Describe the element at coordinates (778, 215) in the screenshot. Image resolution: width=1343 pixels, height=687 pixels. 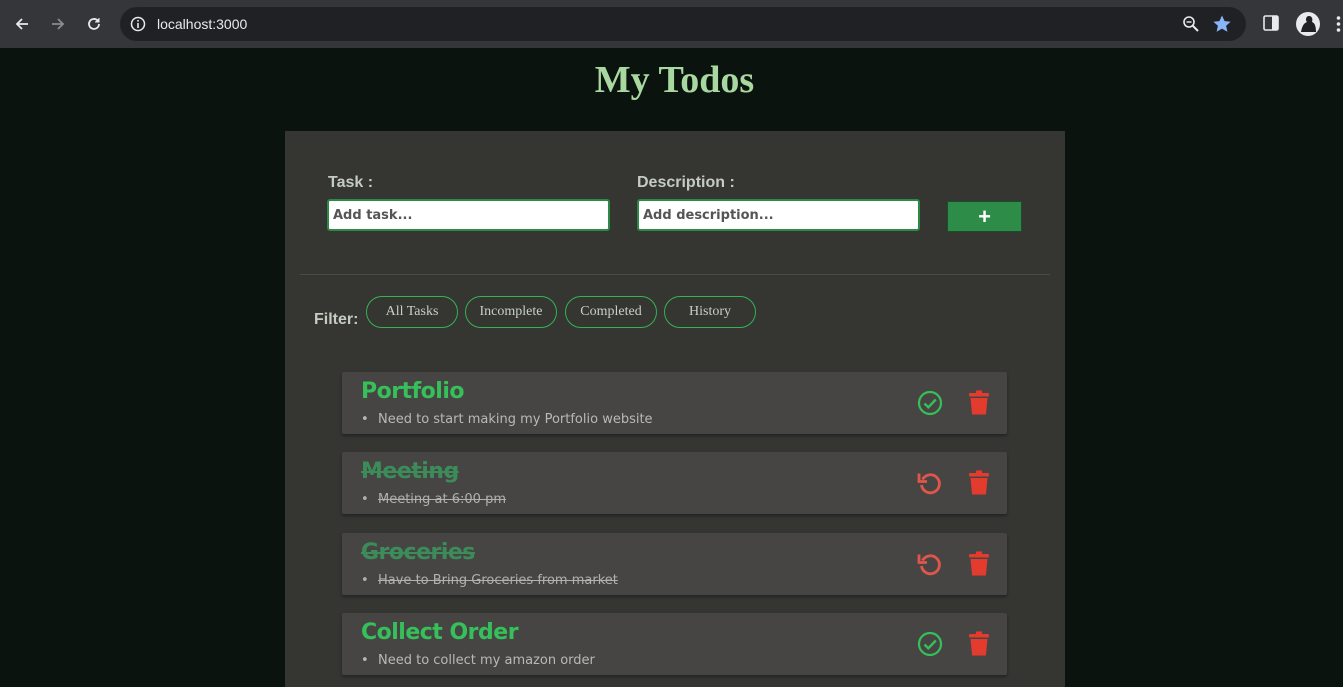
I see `description-input` at that location.